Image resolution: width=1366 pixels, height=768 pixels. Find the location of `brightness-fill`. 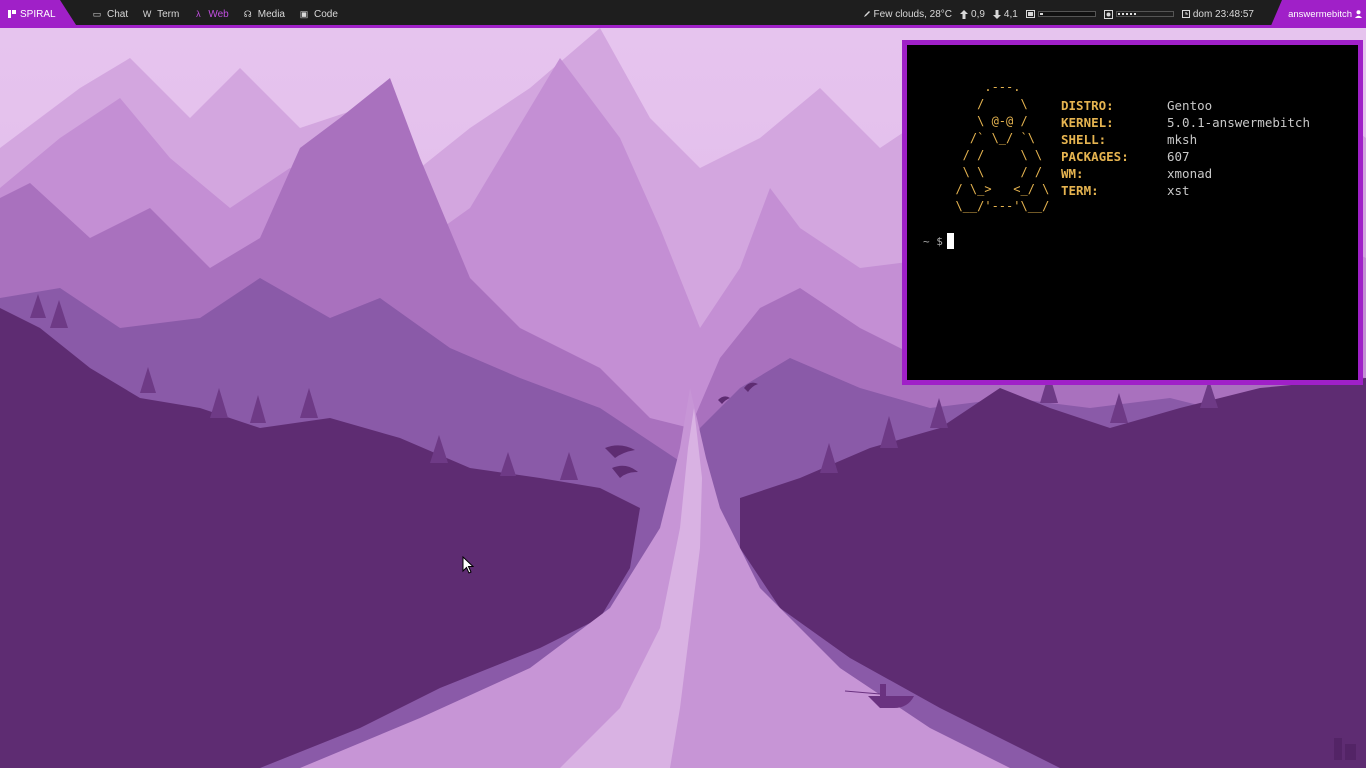

brightness-fill is located at coordinates (1127, 14).